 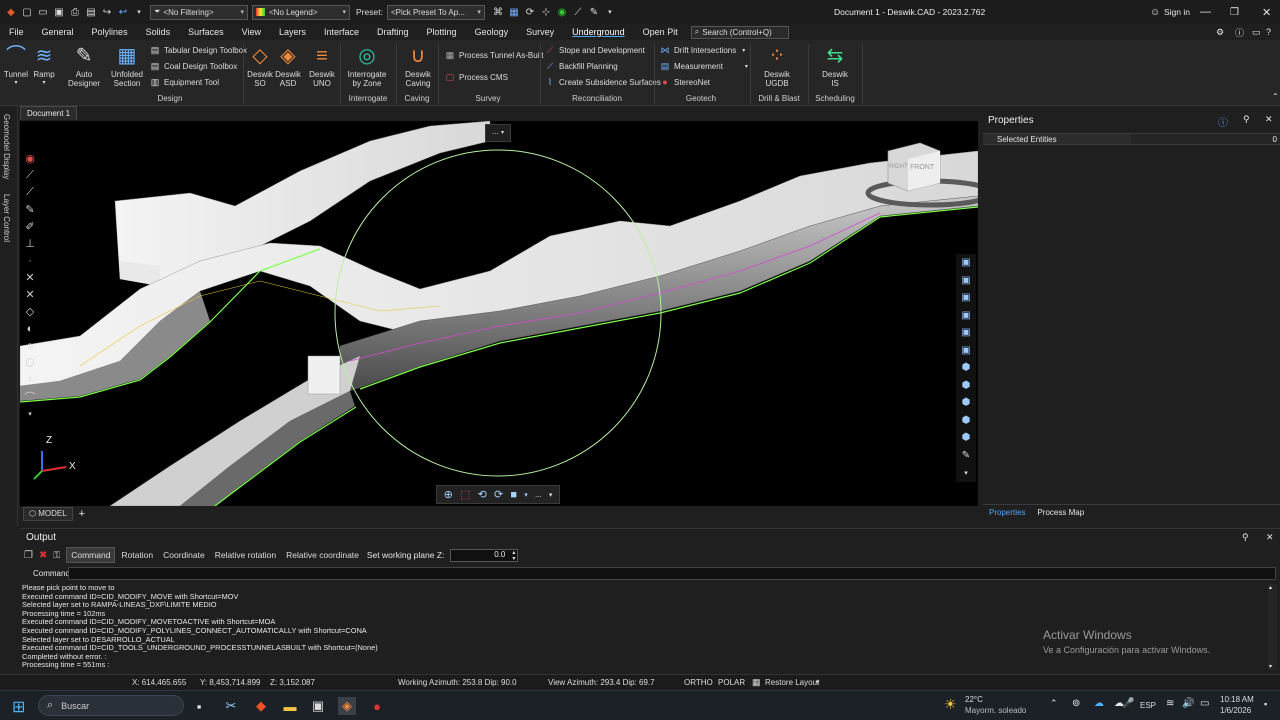 I want to click on menu-plotting: Plotting, so click(x=442, y=32).